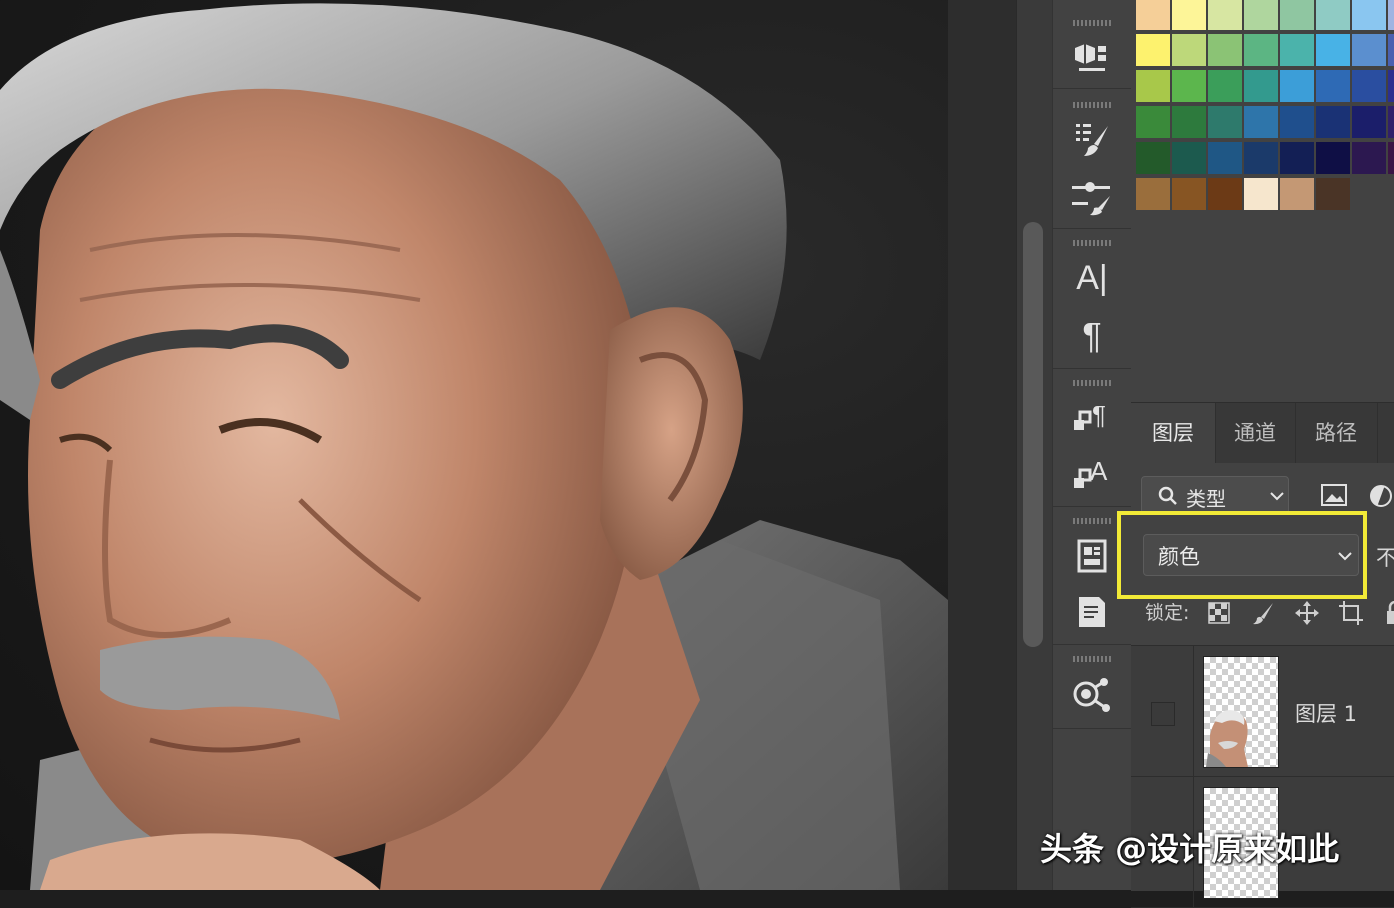 Image resolution: width=1394 pixels, height=908 pixels. I want to click on cc-share-icon, so click(1092, 694).